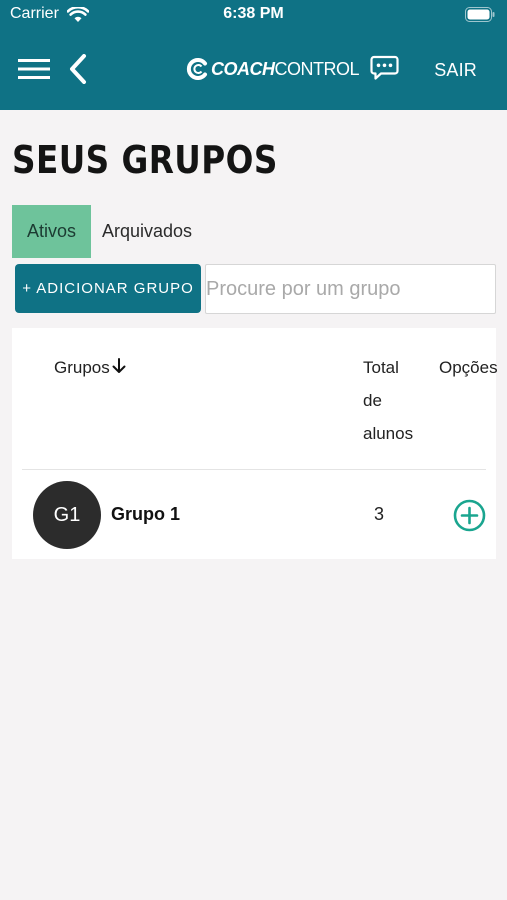 This screenshot has width=507, height=900. I want to click on brand-logo: COACH CONTROL, so click(273, 69).